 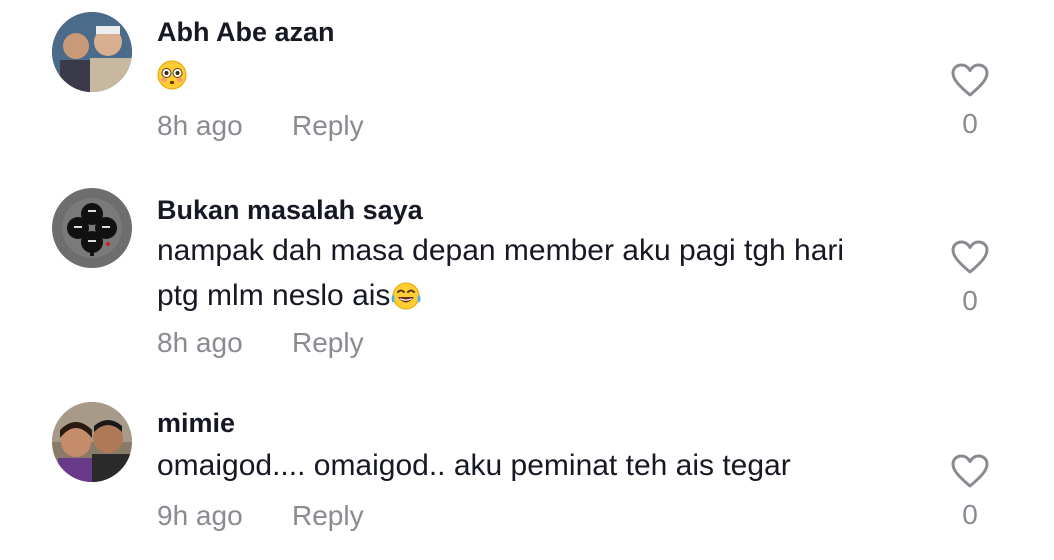 I want to click on comment-meta: 9h ago Reply, so click(x=260, y=516).